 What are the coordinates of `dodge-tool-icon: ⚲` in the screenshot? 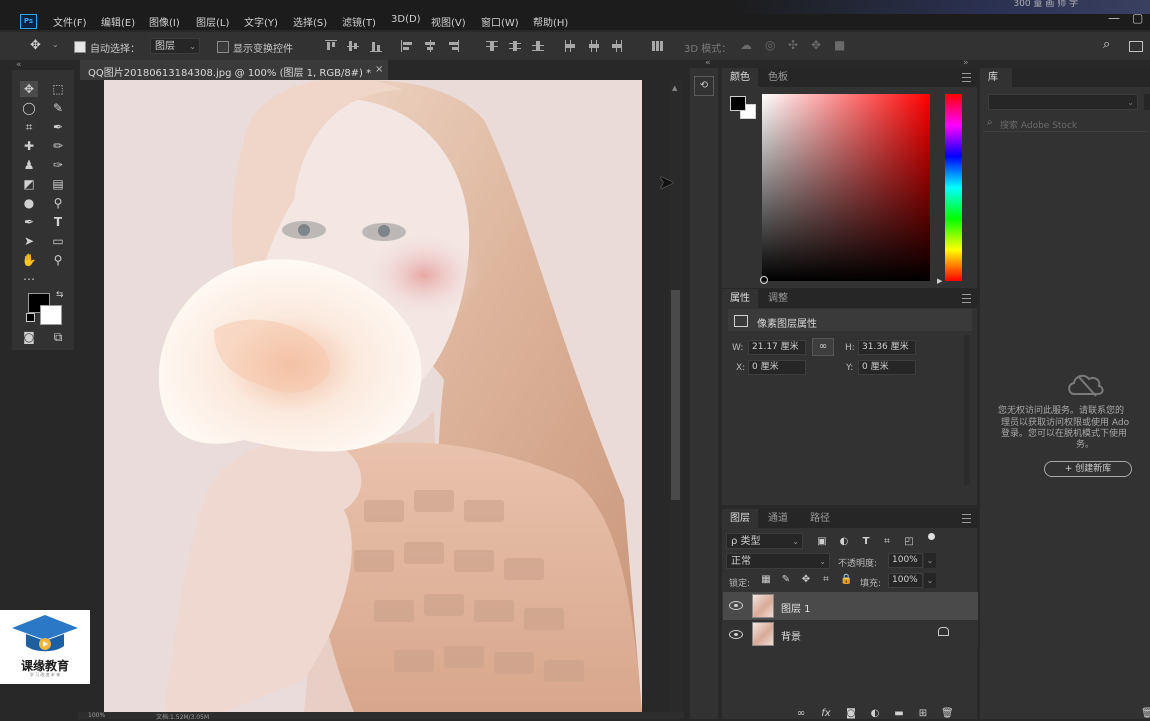 It's located at (58, 203).